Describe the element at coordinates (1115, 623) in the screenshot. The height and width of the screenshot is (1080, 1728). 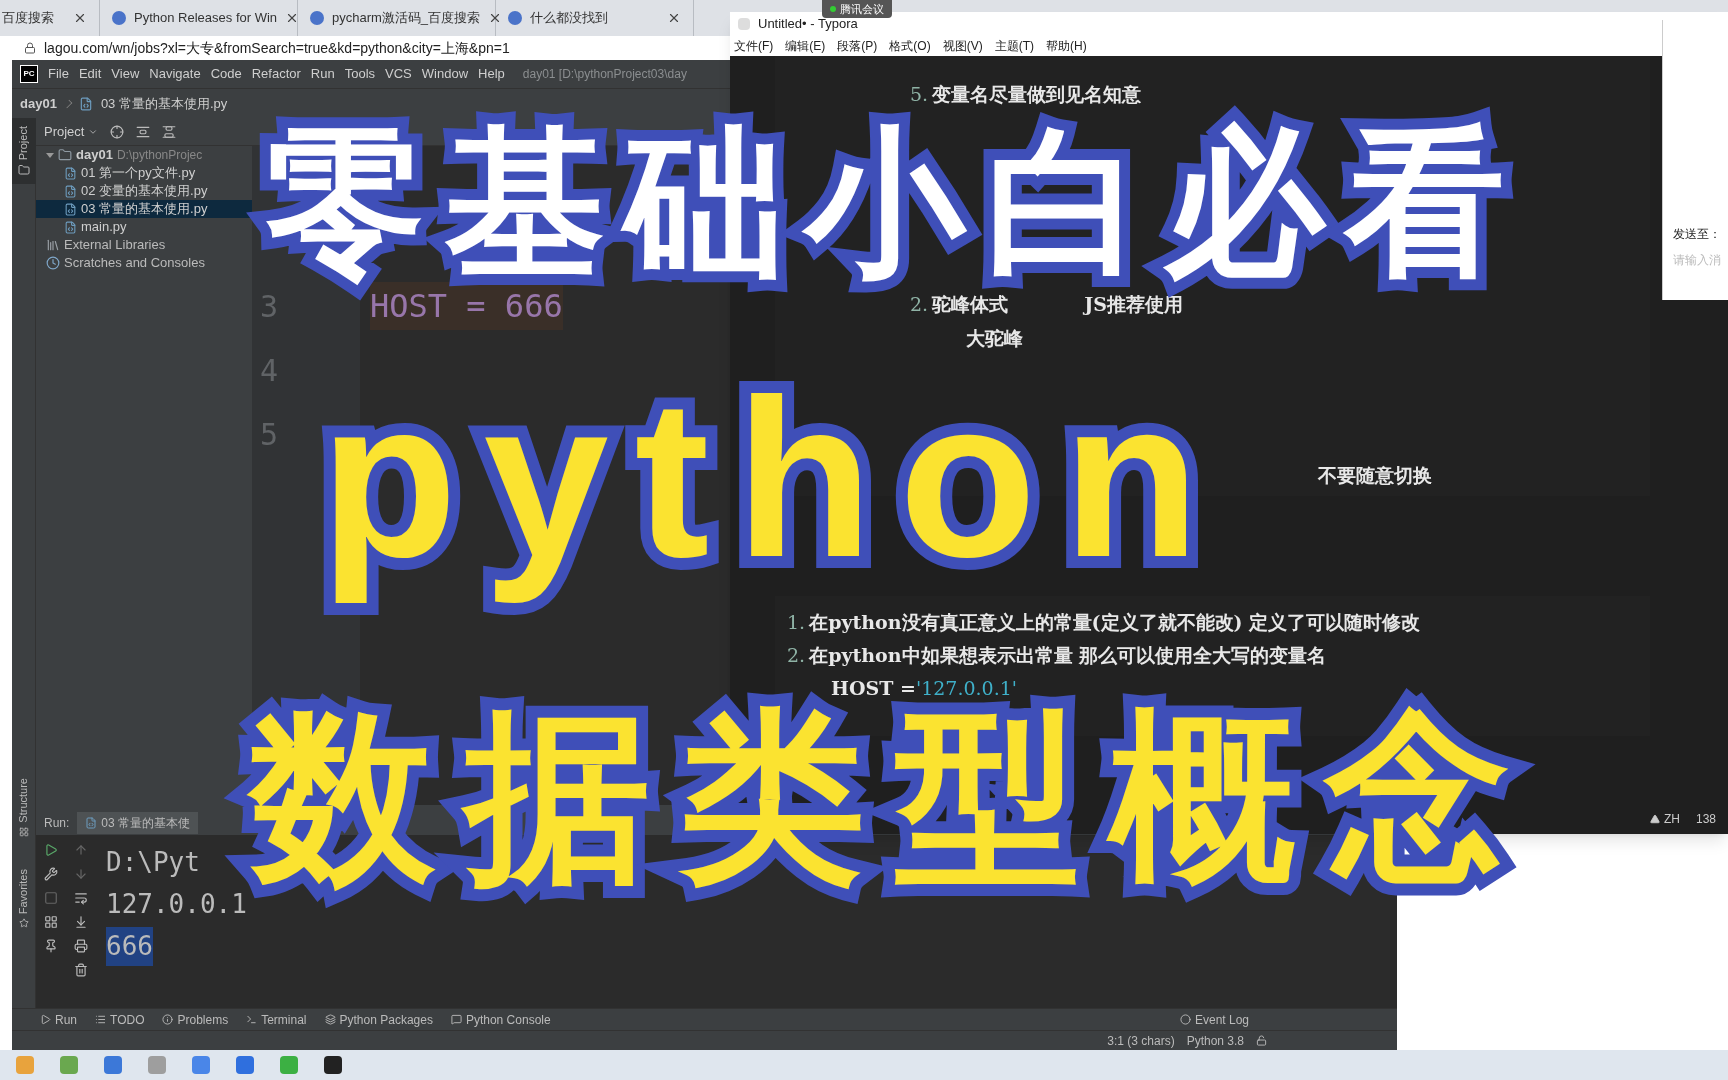
I see `doc-text: 在python没有真正意义上的常量(定义了就不能改) 定义了可以随时修改` at that location.